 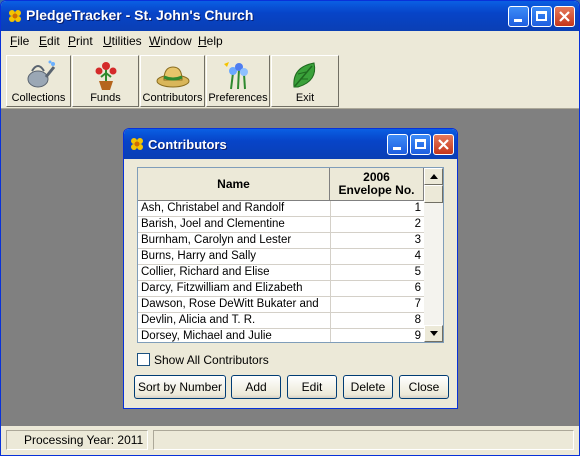 I want to click on table-row: Dawson, Rose DeWitt Bukater and 7, so click(x=281, y=305).